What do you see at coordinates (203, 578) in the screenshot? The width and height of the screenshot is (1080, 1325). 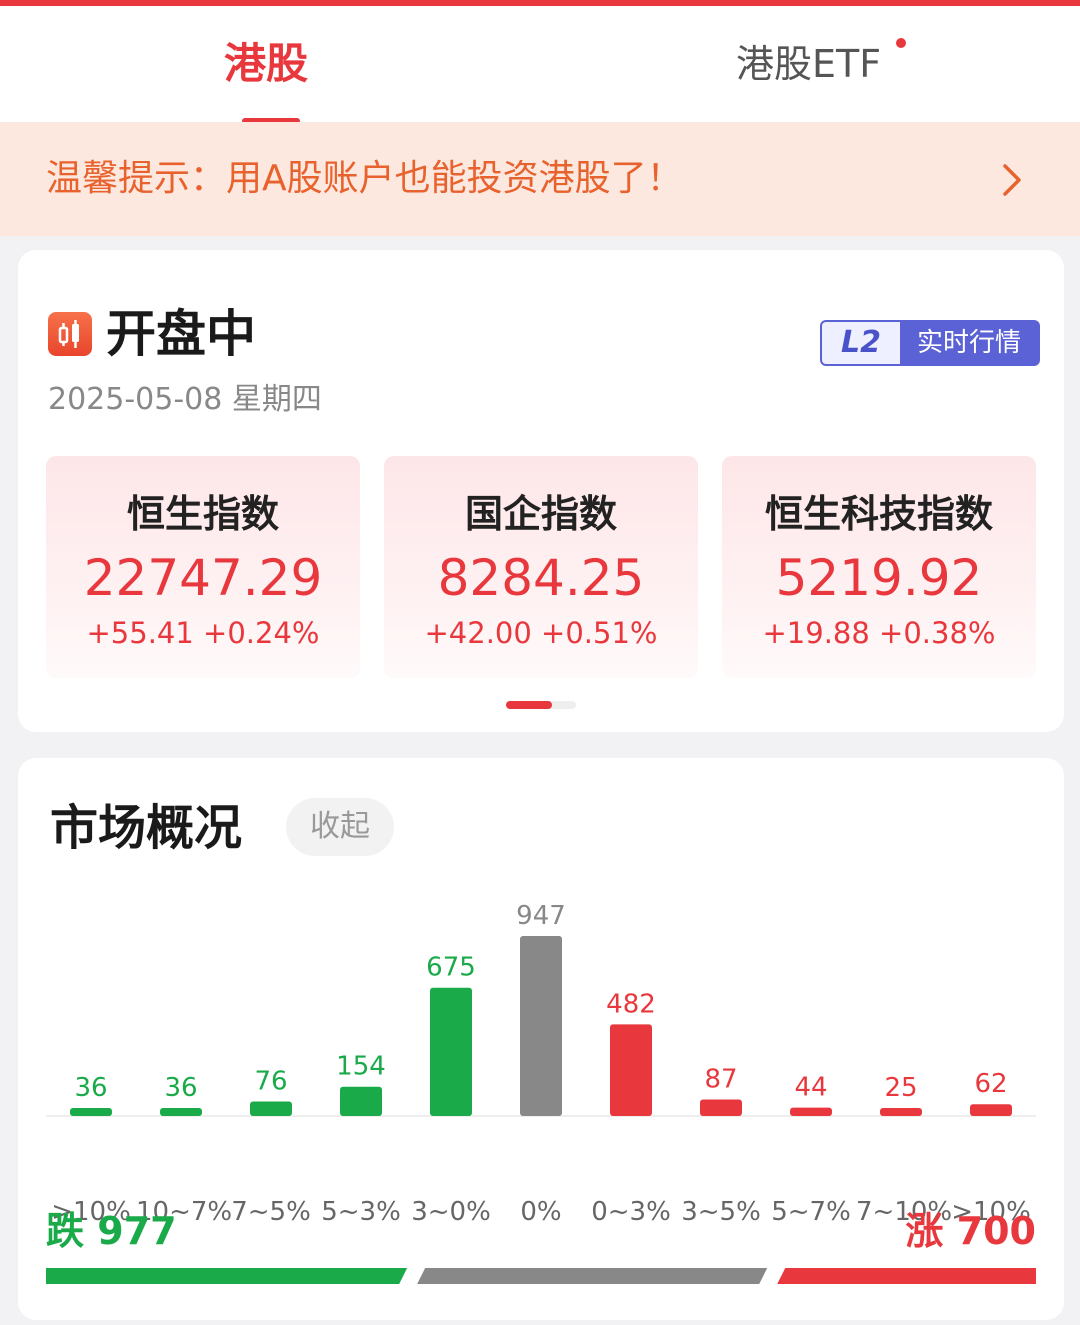 I see `index-value: 22747.29` at bounding box center [203, 578].